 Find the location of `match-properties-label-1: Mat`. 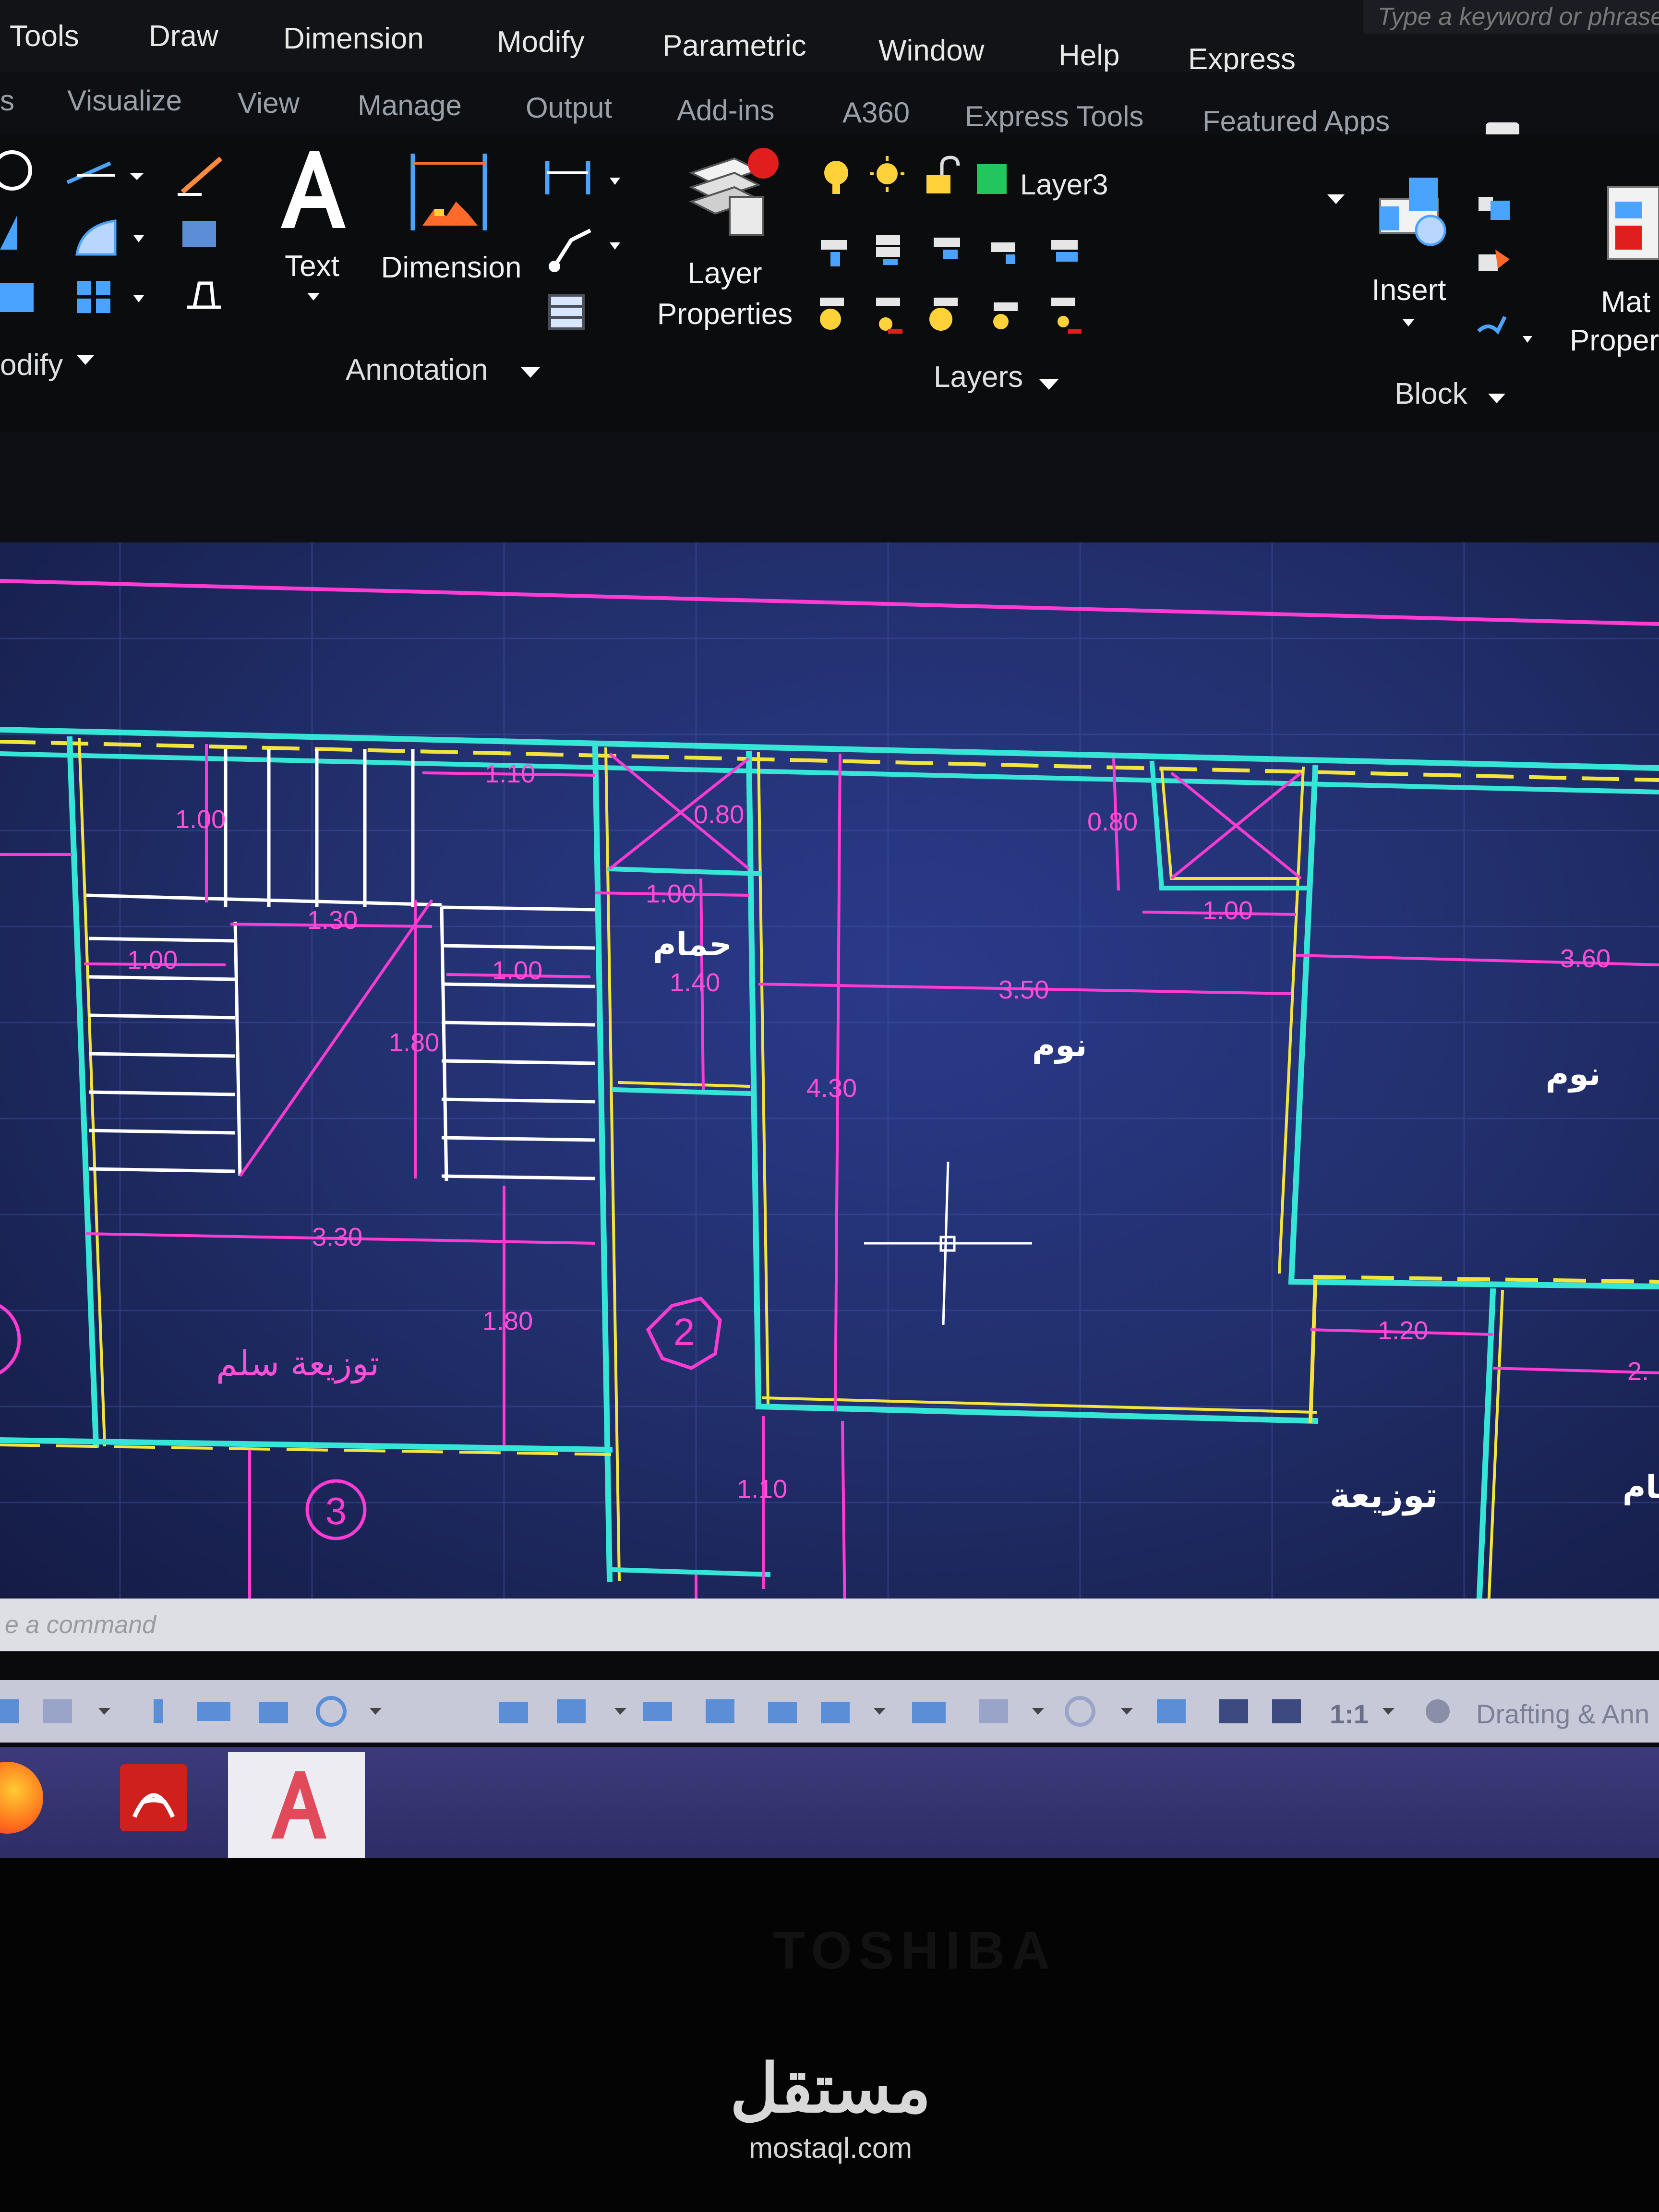

match-properties-label-1: Mat is located at coordinates (1630, 302).